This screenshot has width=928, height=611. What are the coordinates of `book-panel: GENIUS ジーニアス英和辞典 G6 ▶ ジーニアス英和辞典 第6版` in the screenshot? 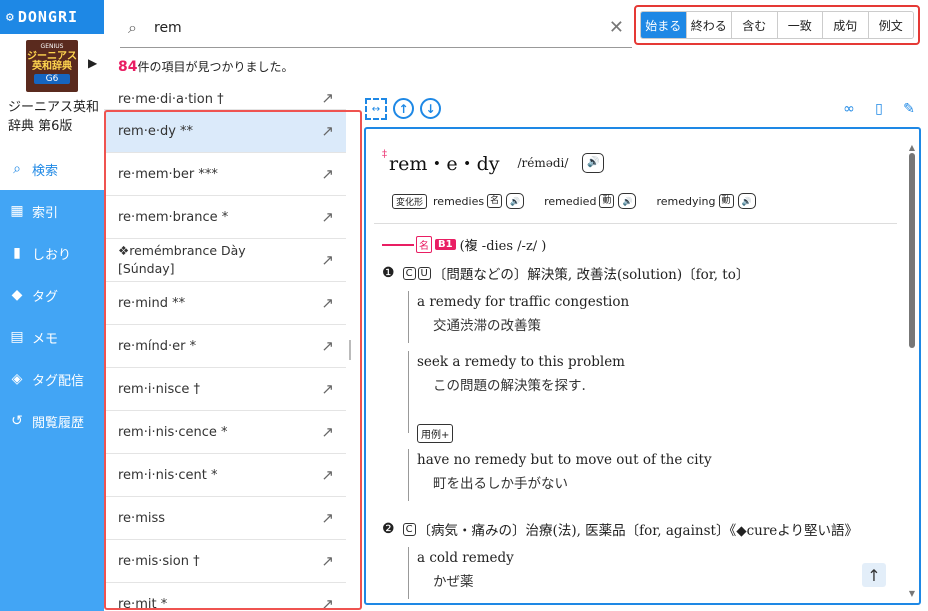 It's located at (52, 91).